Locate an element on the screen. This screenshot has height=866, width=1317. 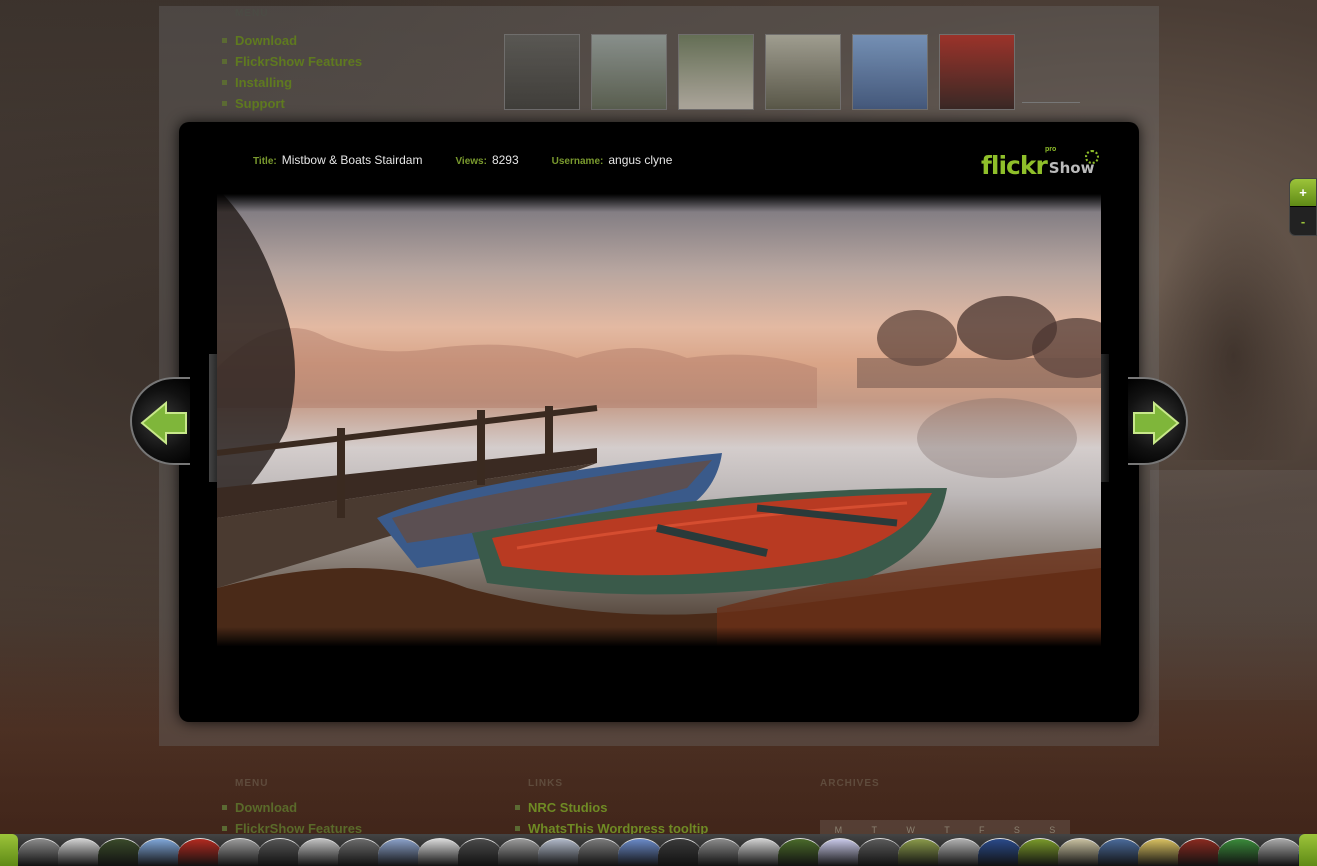
menu-item: Download is located at coordinates (292, 40).